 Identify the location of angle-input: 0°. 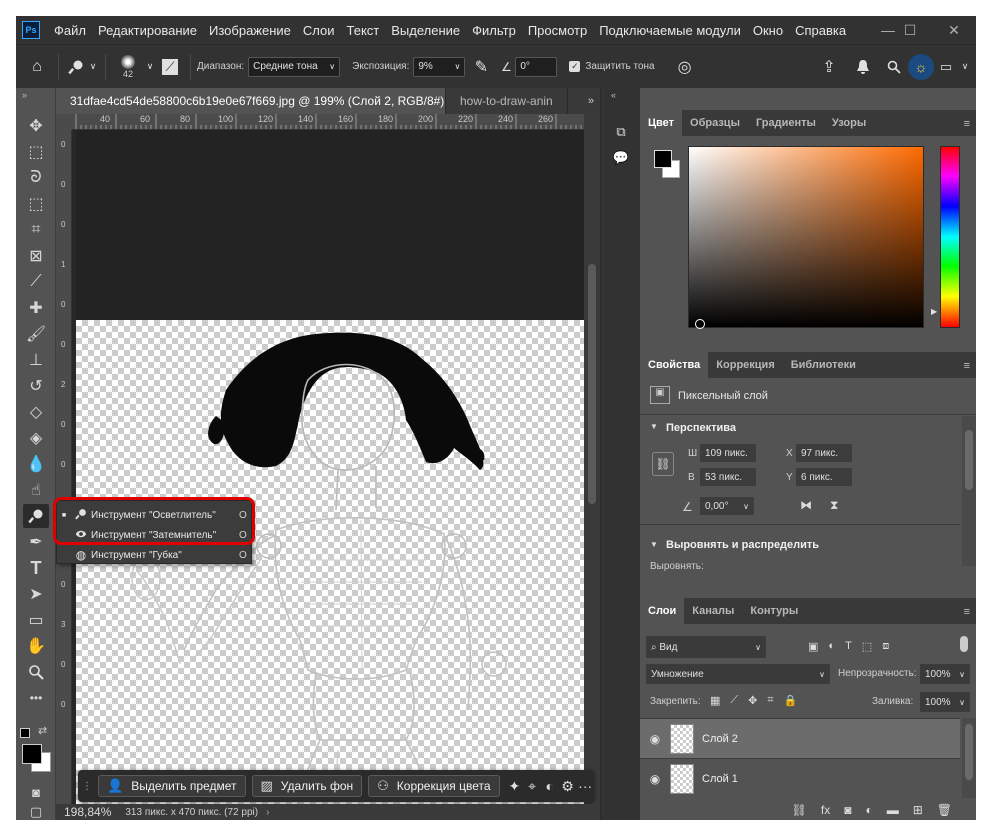
(536, 66).